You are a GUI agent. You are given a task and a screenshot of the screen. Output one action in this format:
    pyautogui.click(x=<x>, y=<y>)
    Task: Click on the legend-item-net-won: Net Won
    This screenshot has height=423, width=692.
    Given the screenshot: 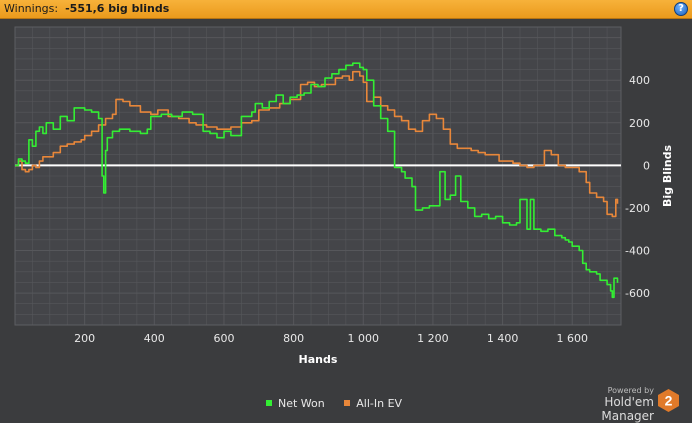 What is the action you would take?
    pyautogui.click(x=295, y=403)
    